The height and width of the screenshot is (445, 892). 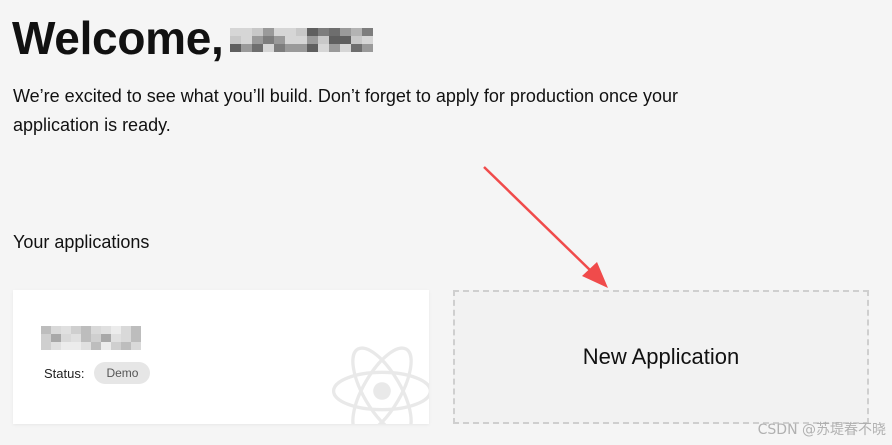 I want to click on section-title-applications: Your applications, so click(x=81, y=242).